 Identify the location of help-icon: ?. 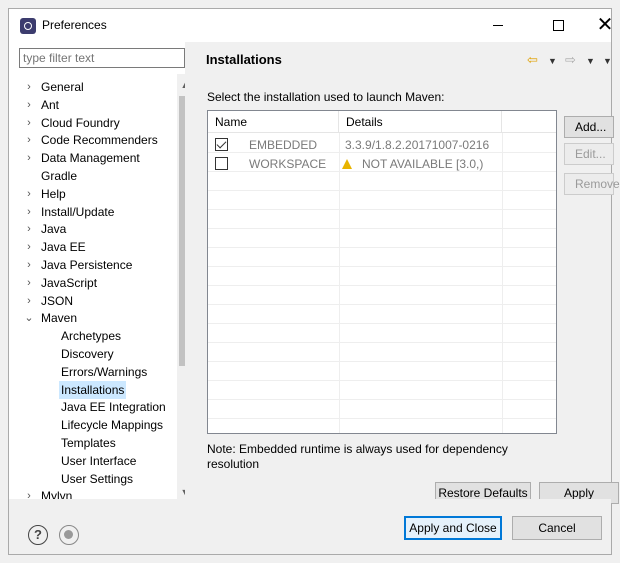
(38, 535).